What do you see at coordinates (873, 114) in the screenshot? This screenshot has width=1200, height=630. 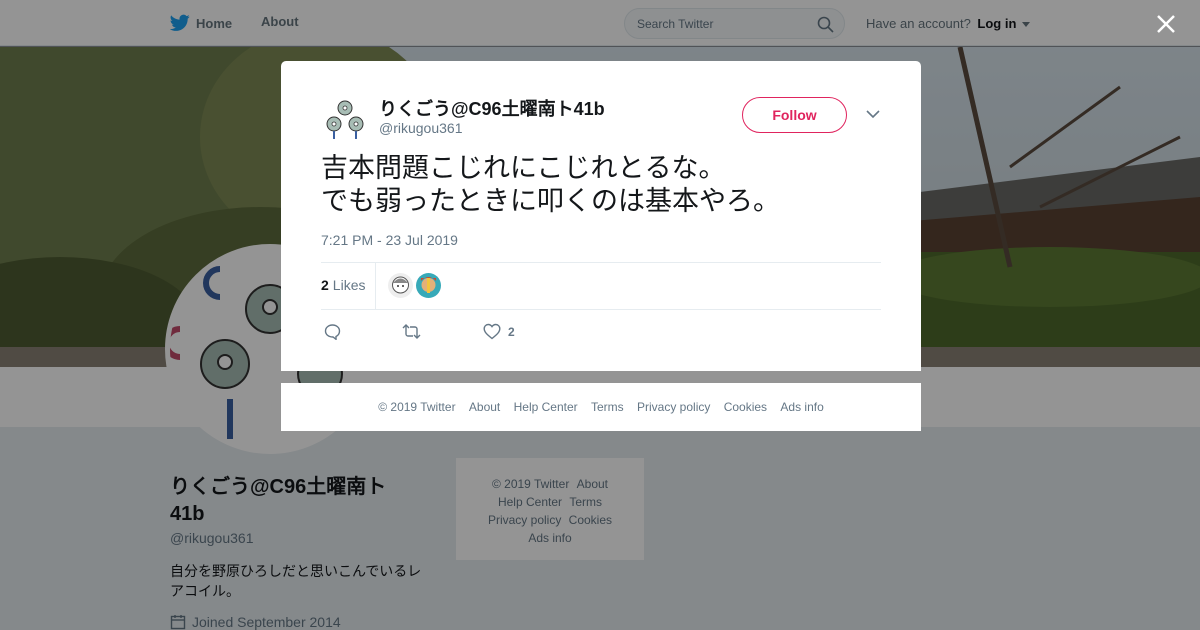 I see `chevron-down-icon` at bounding box center [873, 114].